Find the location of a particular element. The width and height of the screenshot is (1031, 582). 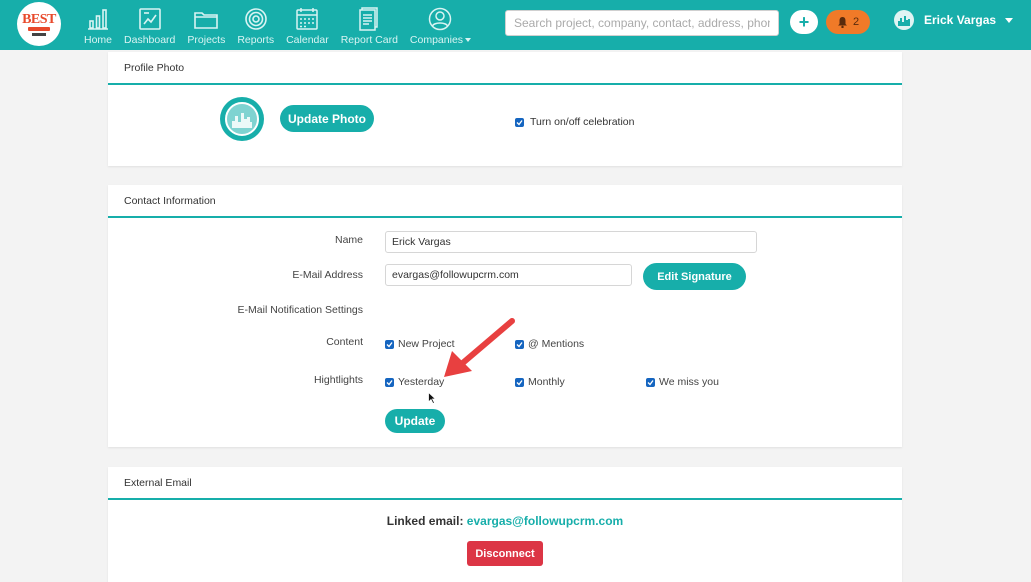

panel-title: Profile Photo is located at coordinates (505, 68).